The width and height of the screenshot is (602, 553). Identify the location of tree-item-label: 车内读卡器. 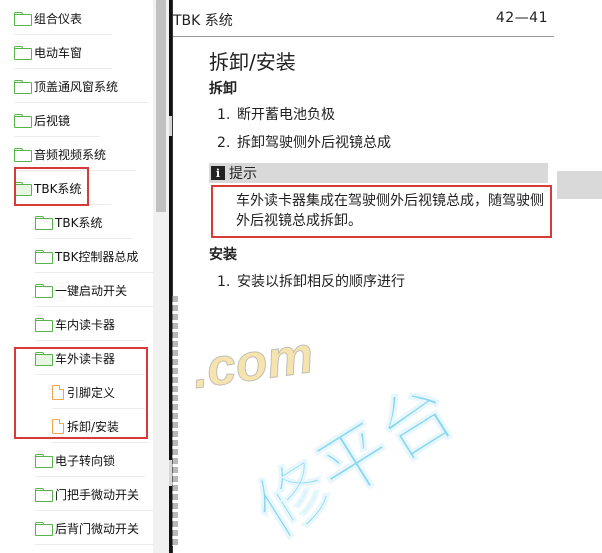
(85, 324).